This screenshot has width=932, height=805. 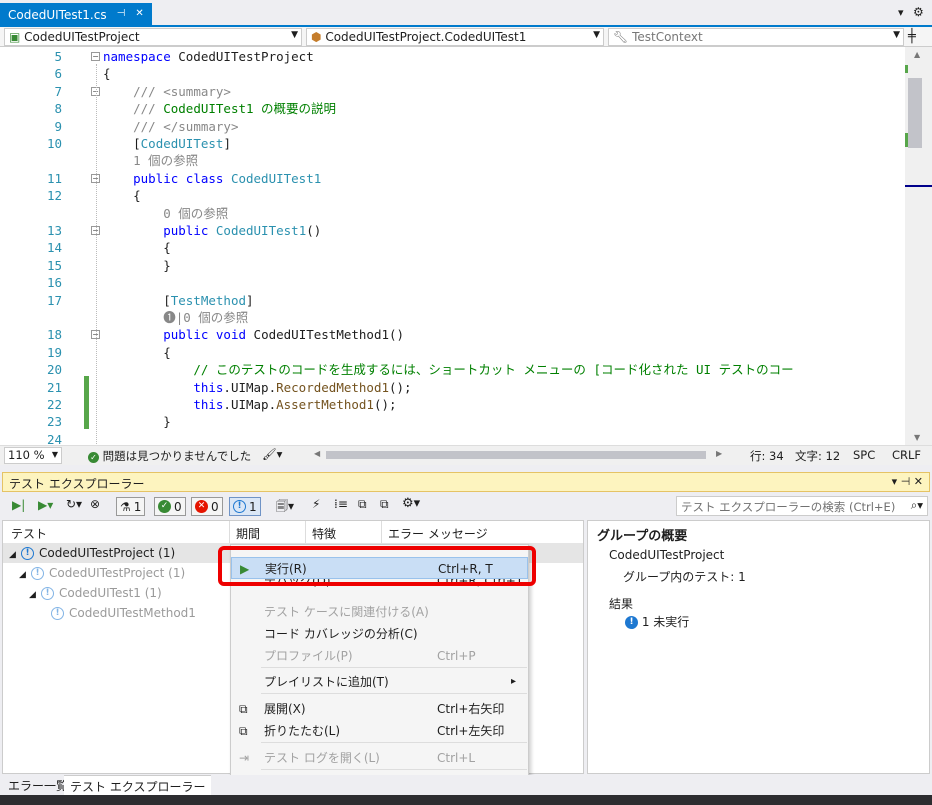 I want to click on class-combo: ⬢ CodedUITestProject.CodedUITest1 ▼, so click(x=455, y=37).